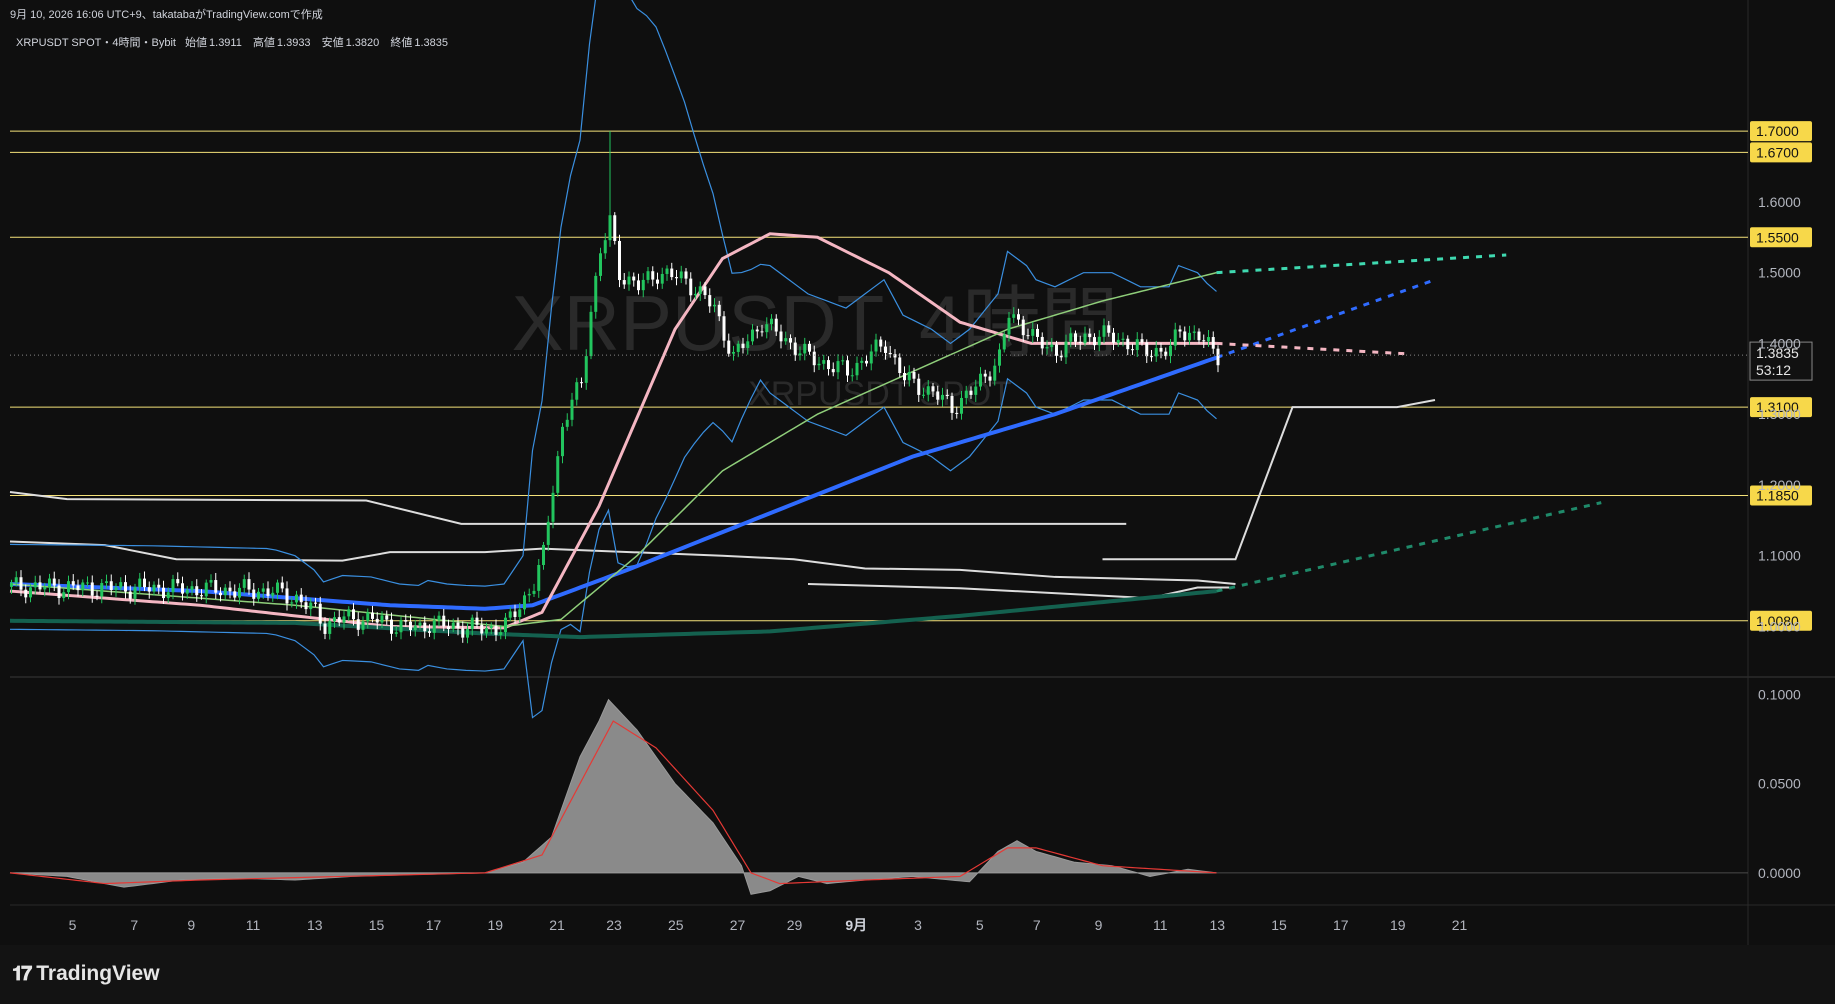 This screenshot has width=1835, height=1004. What do you see at coordinates (1779, 626) in the screenshot?
I see `y-tick-label: 1.0000` at bounding box center [1779, 626].